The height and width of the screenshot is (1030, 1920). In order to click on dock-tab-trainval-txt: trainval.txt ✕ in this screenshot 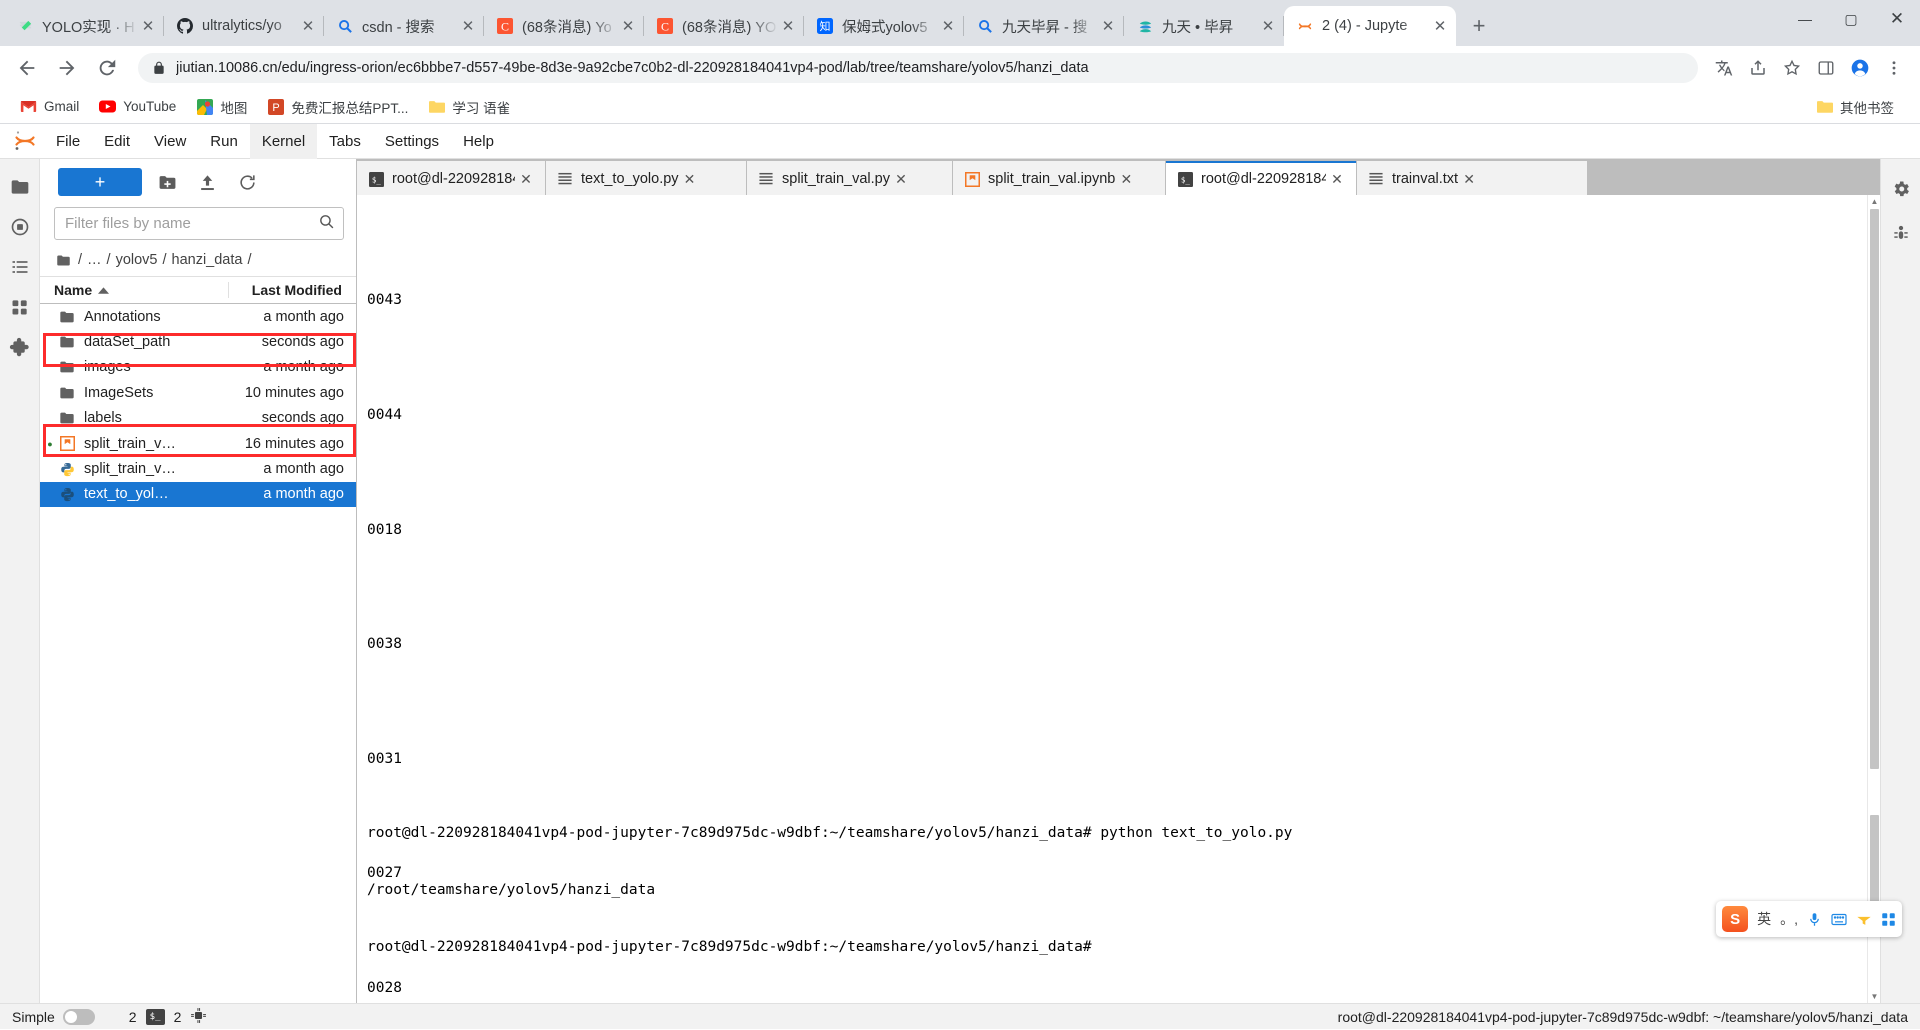, I will do `click(1472, 178)`.